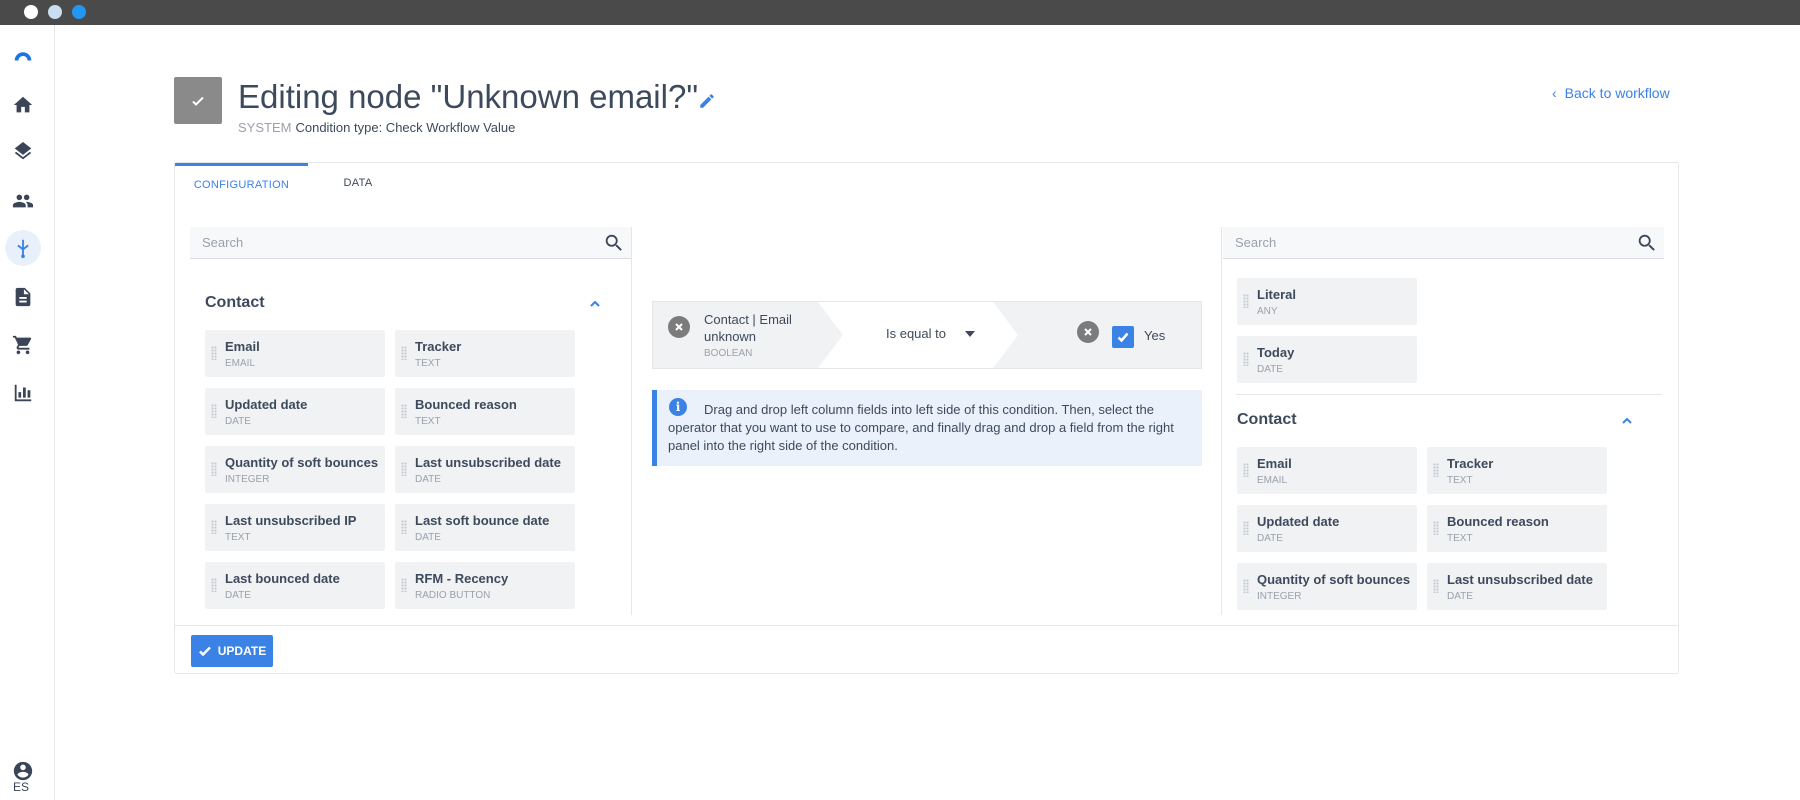 This screenshot has height=800, width=1800. I want to click on update-button: UPDATE, so click(232, 651).